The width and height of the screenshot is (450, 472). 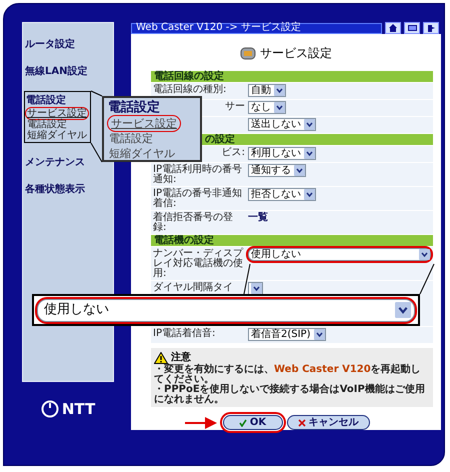 I want to click on callout-item: 短縮ダイヤル, so click(x=142, y=153).